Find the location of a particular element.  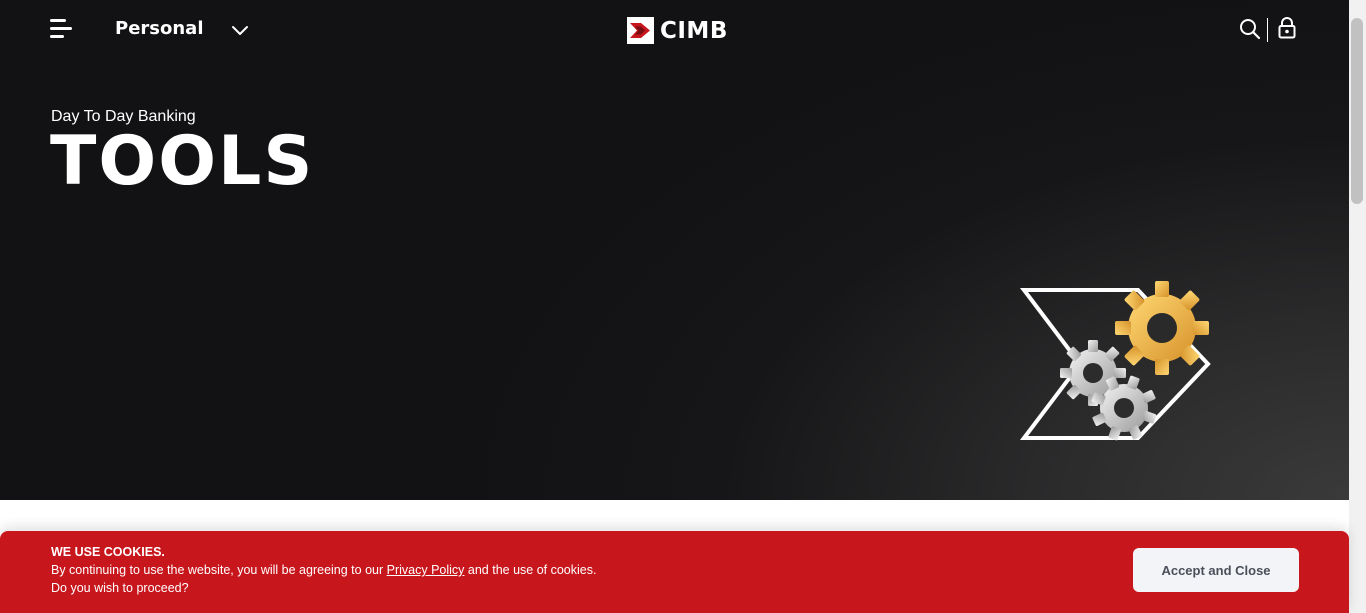

header-divider is located at coordinates (1267, 30).